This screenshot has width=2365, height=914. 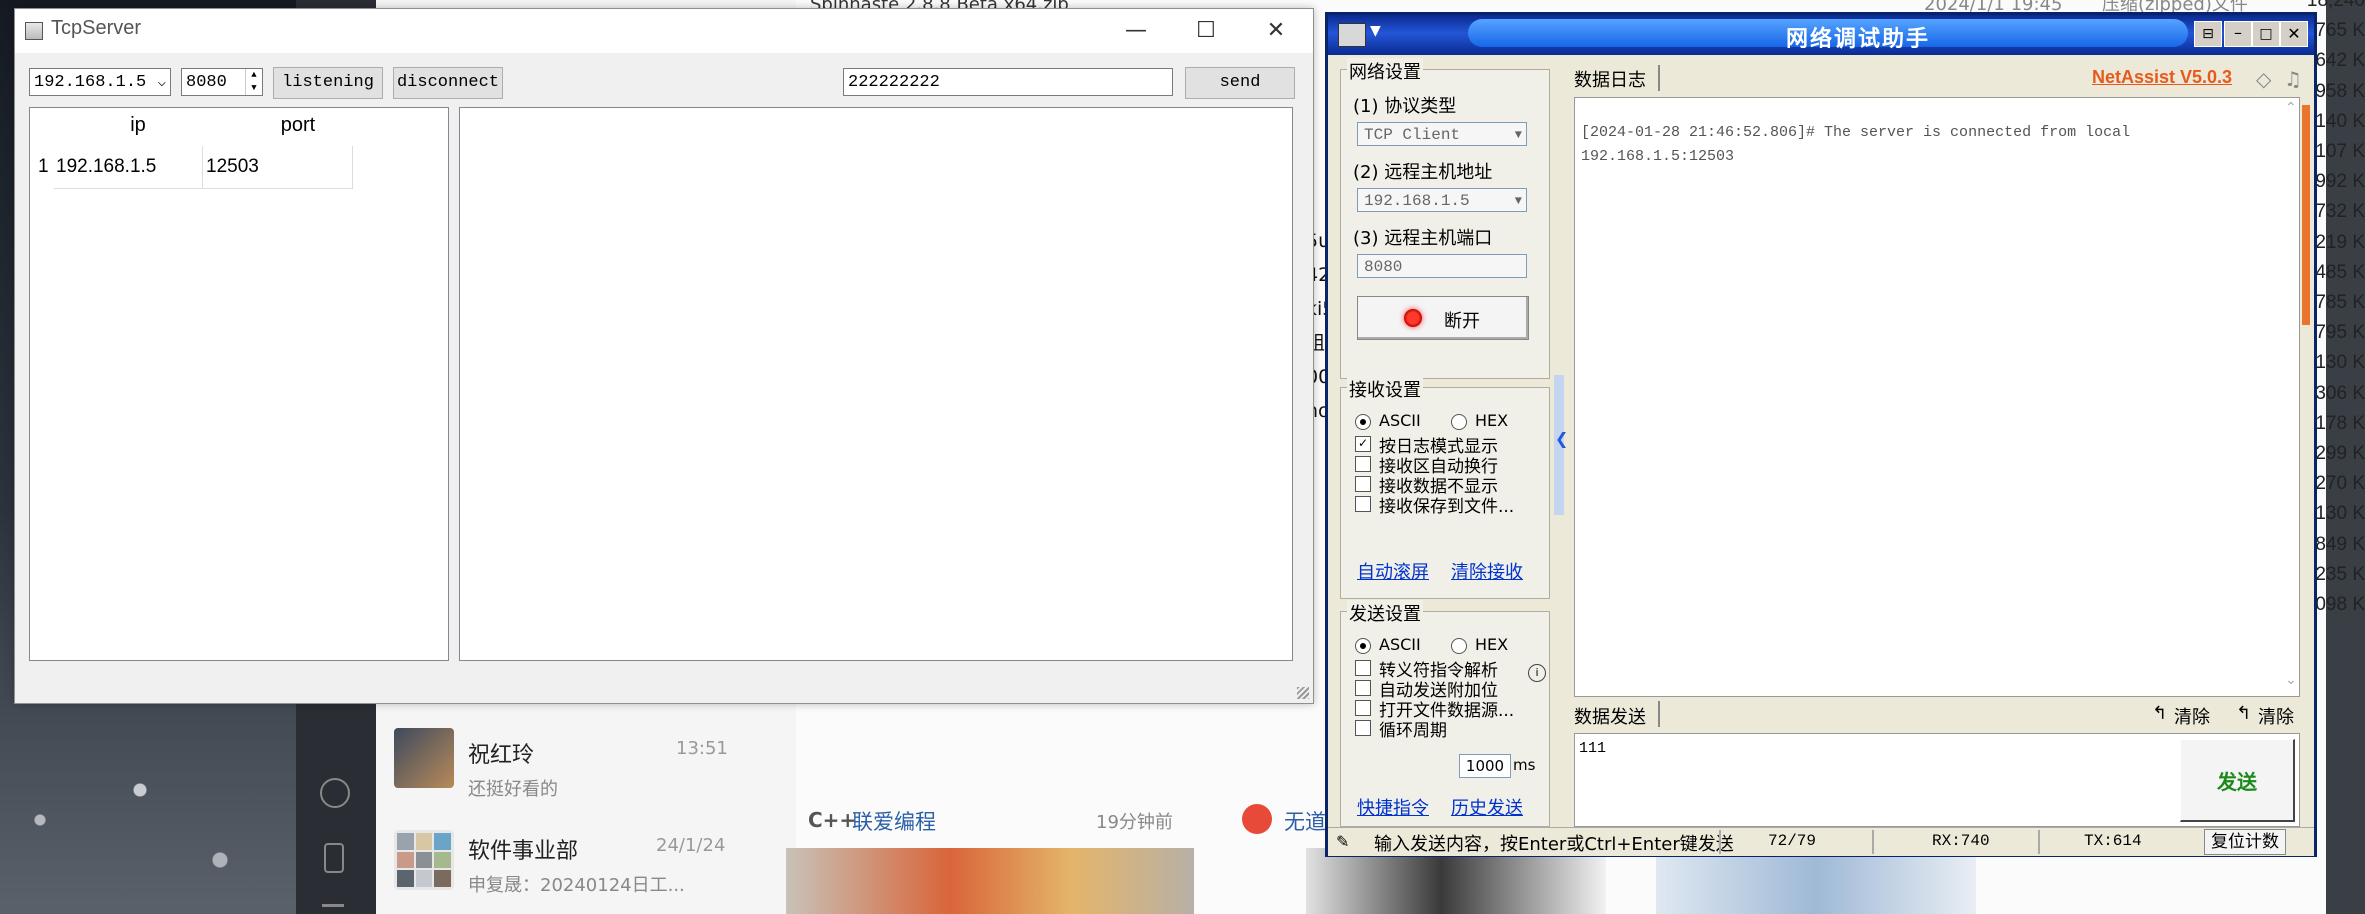 What do you see at coordinates (1363, 444) in the screenshot?
I see `option-checkbox: ✓` at bounding box center [1363, 444].